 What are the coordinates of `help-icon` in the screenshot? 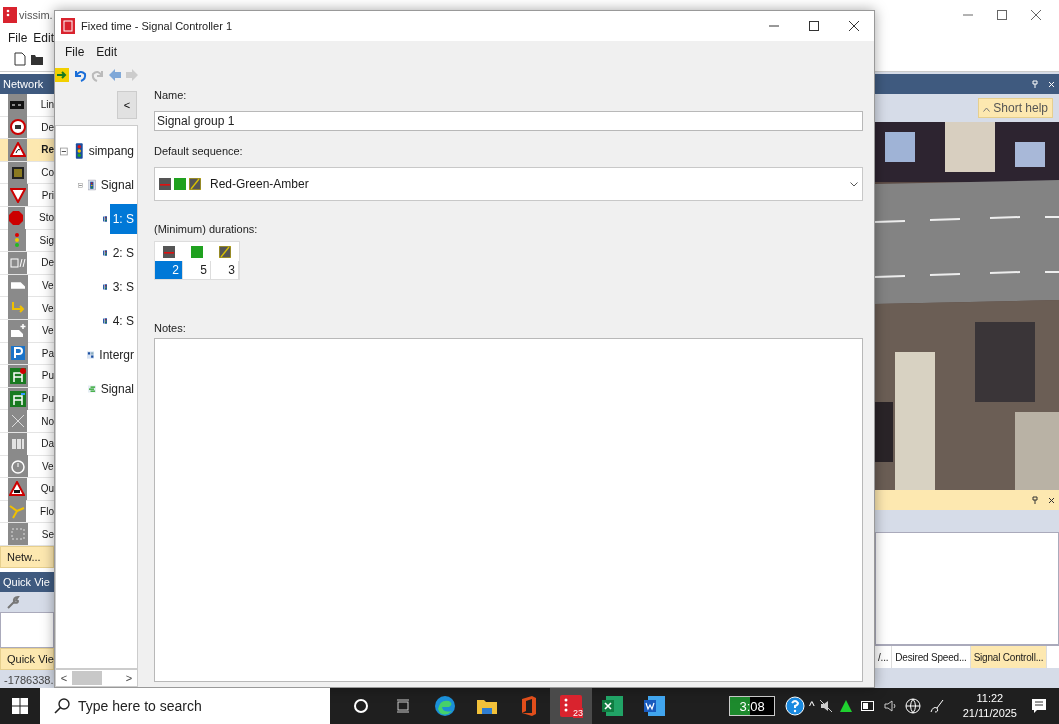 It's located at (795, 706).